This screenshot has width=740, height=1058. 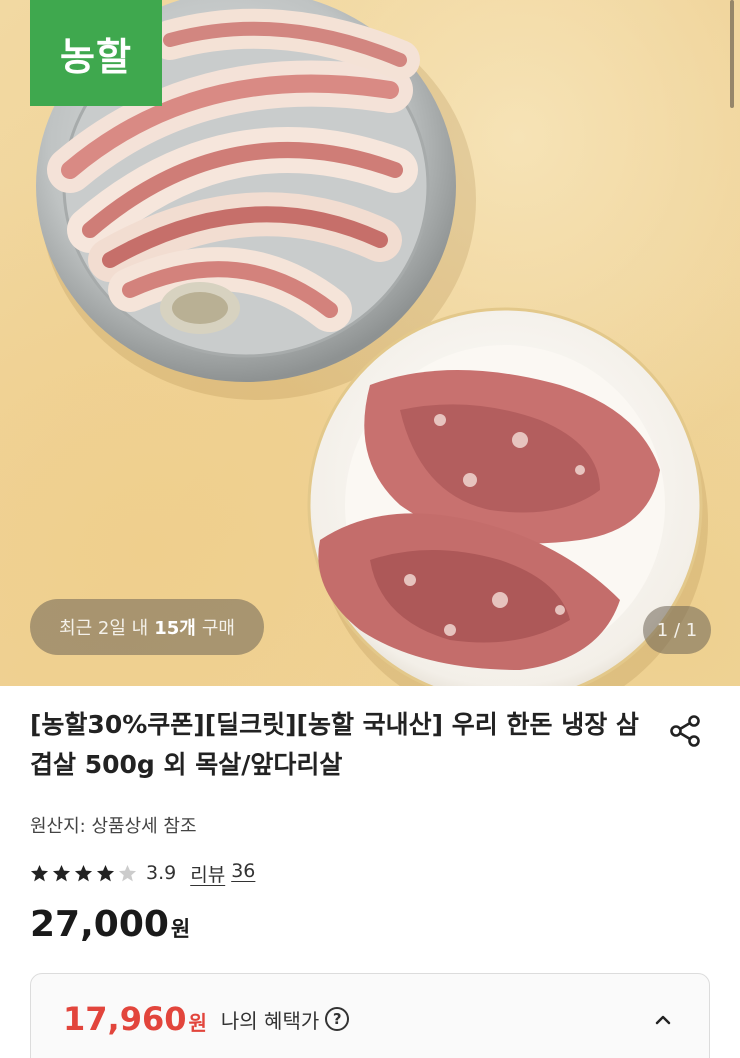 I want to click on collapse-benefit-button, so click(x=663, y=1020).